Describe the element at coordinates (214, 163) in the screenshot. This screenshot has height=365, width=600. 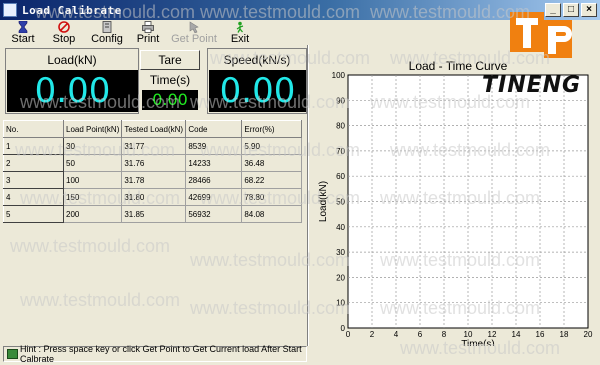
I see `cell-code: 14233` at that location.